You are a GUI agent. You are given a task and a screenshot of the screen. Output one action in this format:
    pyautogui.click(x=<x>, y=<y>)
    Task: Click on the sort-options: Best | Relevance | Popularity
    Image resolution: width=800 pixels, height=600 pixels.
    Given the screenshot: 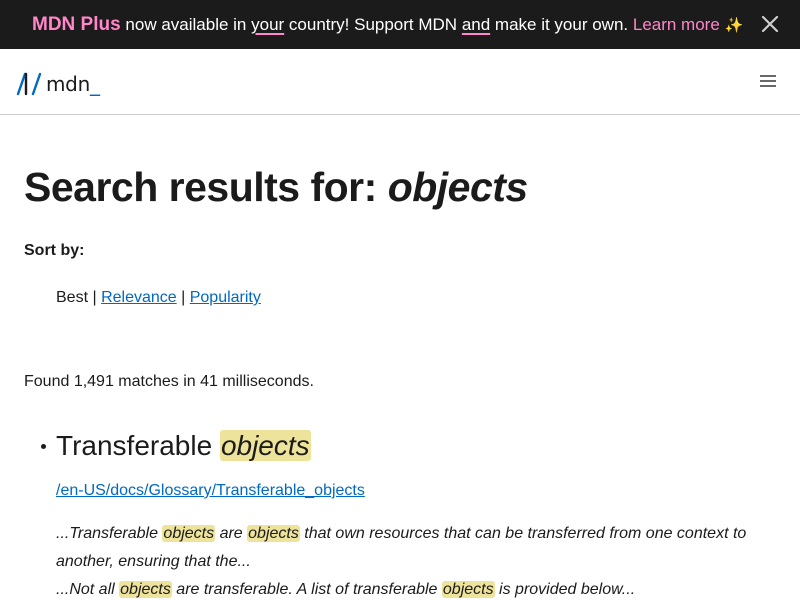 What is the action you would take?
    pyautogui.click(x=158, y=298)
    